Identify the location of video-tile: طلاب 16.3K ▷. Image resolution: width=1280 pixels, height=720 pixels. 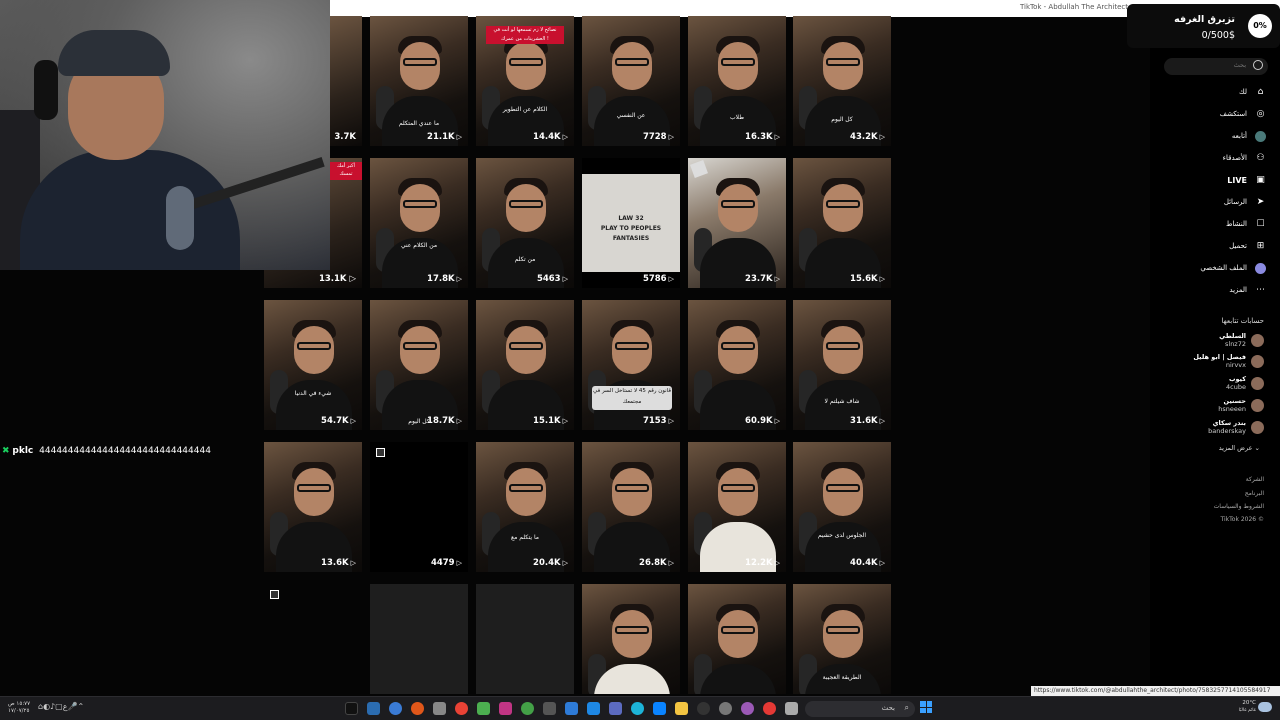
(737, 81).